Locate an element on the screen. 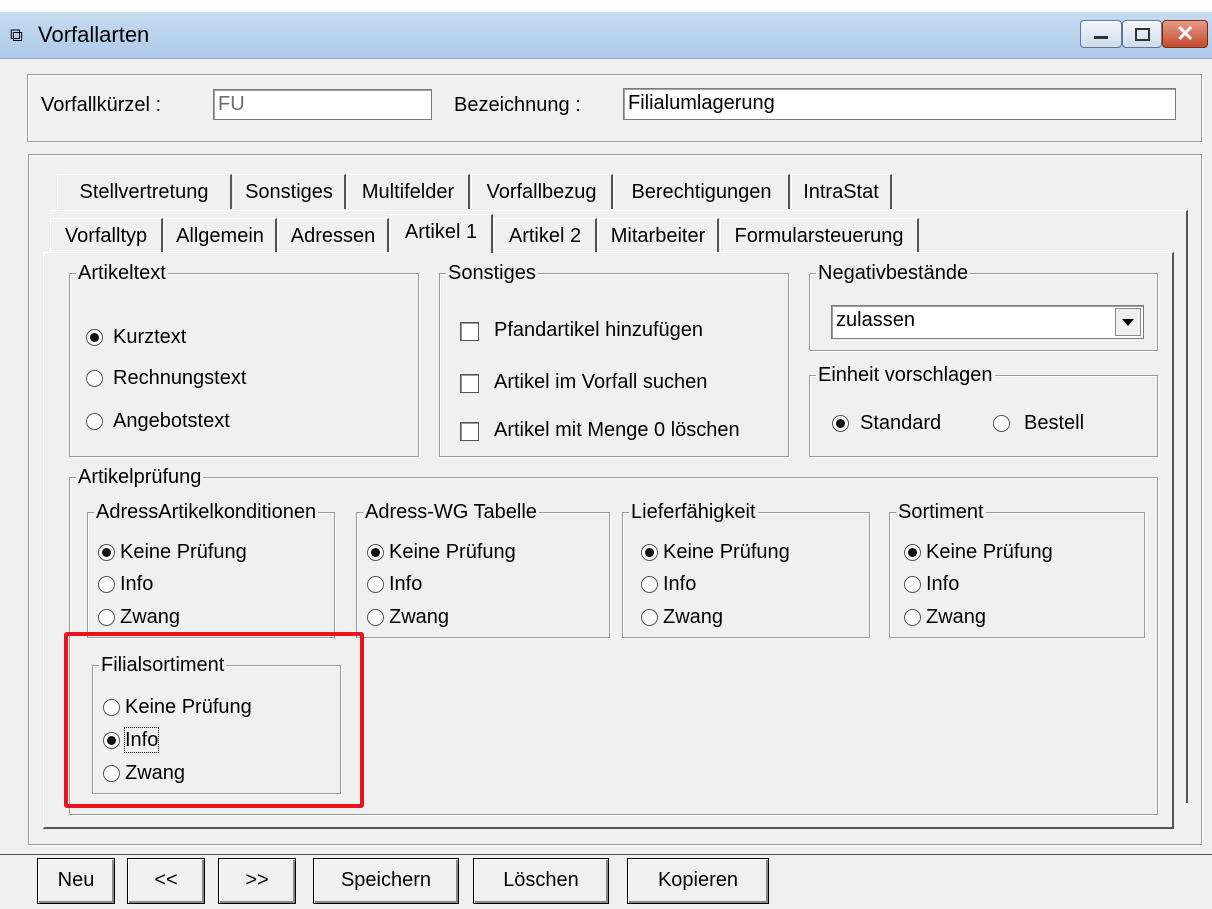 Image resolution: width=1212 pixels, height=909 pixels. tab-label: IntraStat is located at coordinates (841, 192).